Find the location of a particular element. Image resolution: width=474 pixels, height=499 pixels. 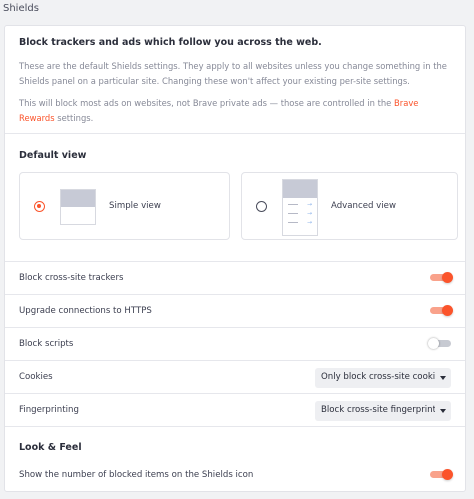

simple-view-thumbnail is located at coordinates (78, 207).